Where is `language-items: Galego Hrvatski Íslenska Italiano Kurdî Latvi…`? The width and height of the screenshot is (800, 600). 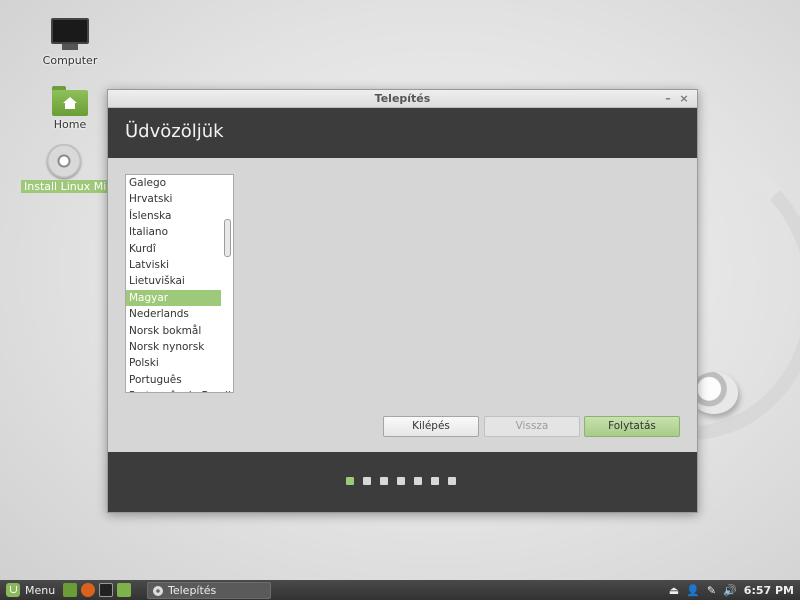
language-items: Galego Hrvatski Íslenska Italiano Kurdî Latvi… is located at coordinates (179, 283).